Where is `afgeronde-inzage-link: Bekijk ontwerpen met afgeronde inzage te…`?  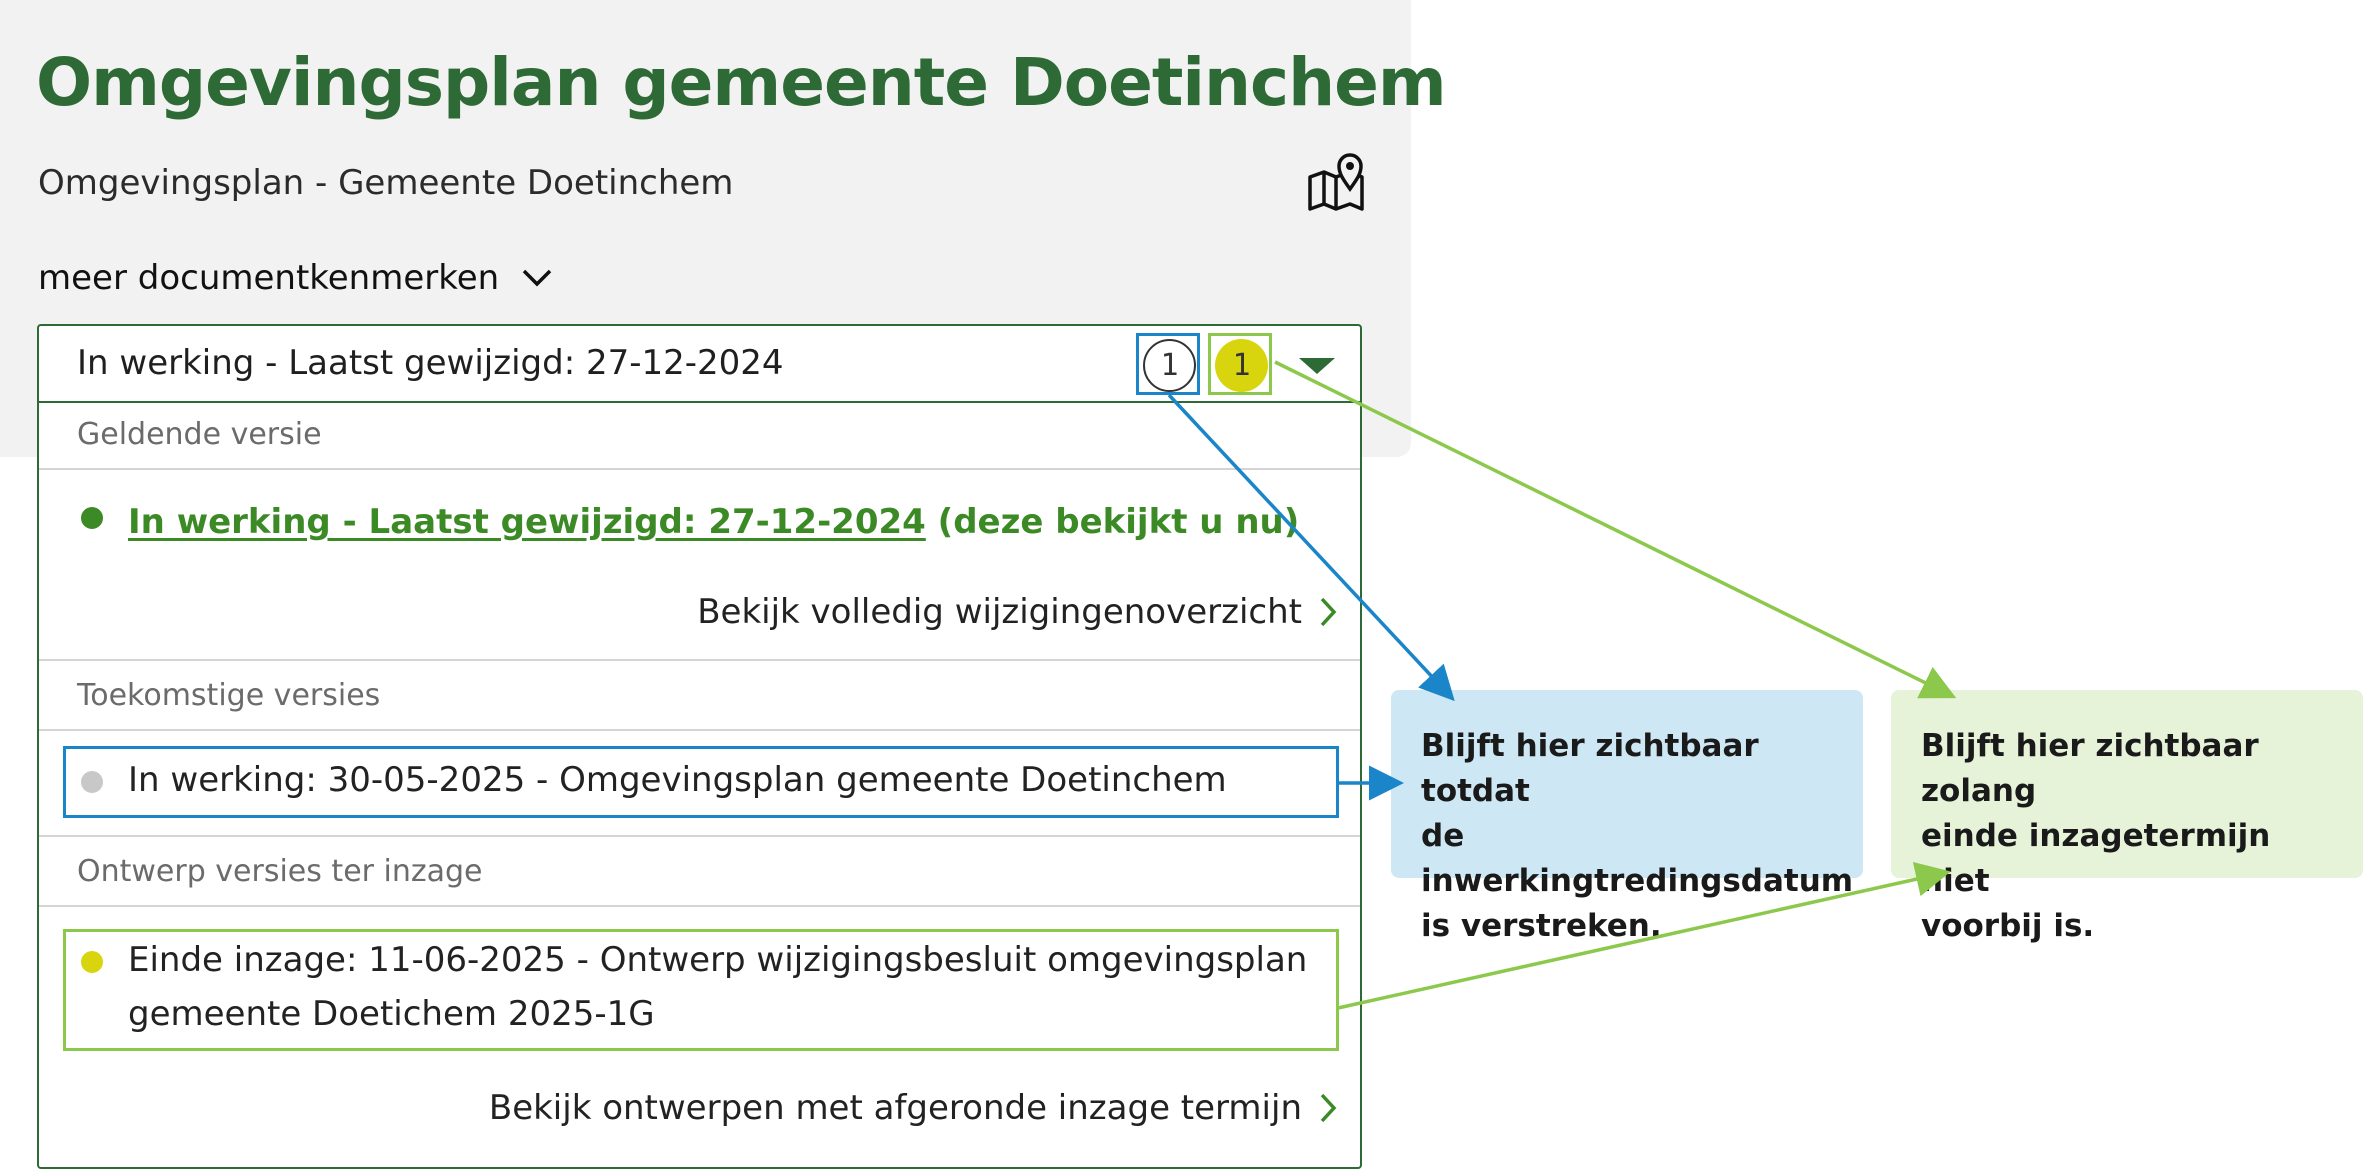
afgeronde-inzage-link: Bekijk ontwerpen met afgeronde inzage te… is located at coordinates (913, 1108).